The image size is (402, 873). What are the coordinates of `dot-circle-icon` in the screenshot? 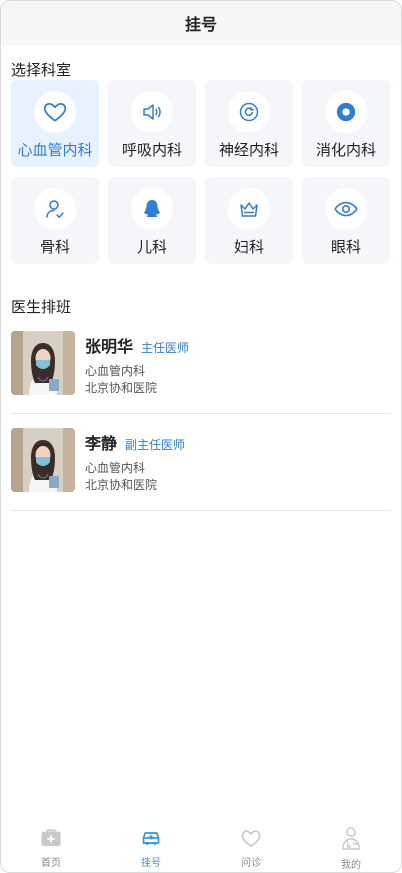 It's located at (346, 112).